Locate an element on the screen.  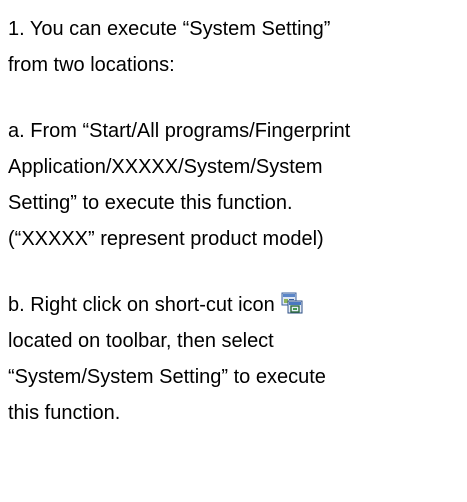
shortcut-app-icon is located at coordinates (292, 302).